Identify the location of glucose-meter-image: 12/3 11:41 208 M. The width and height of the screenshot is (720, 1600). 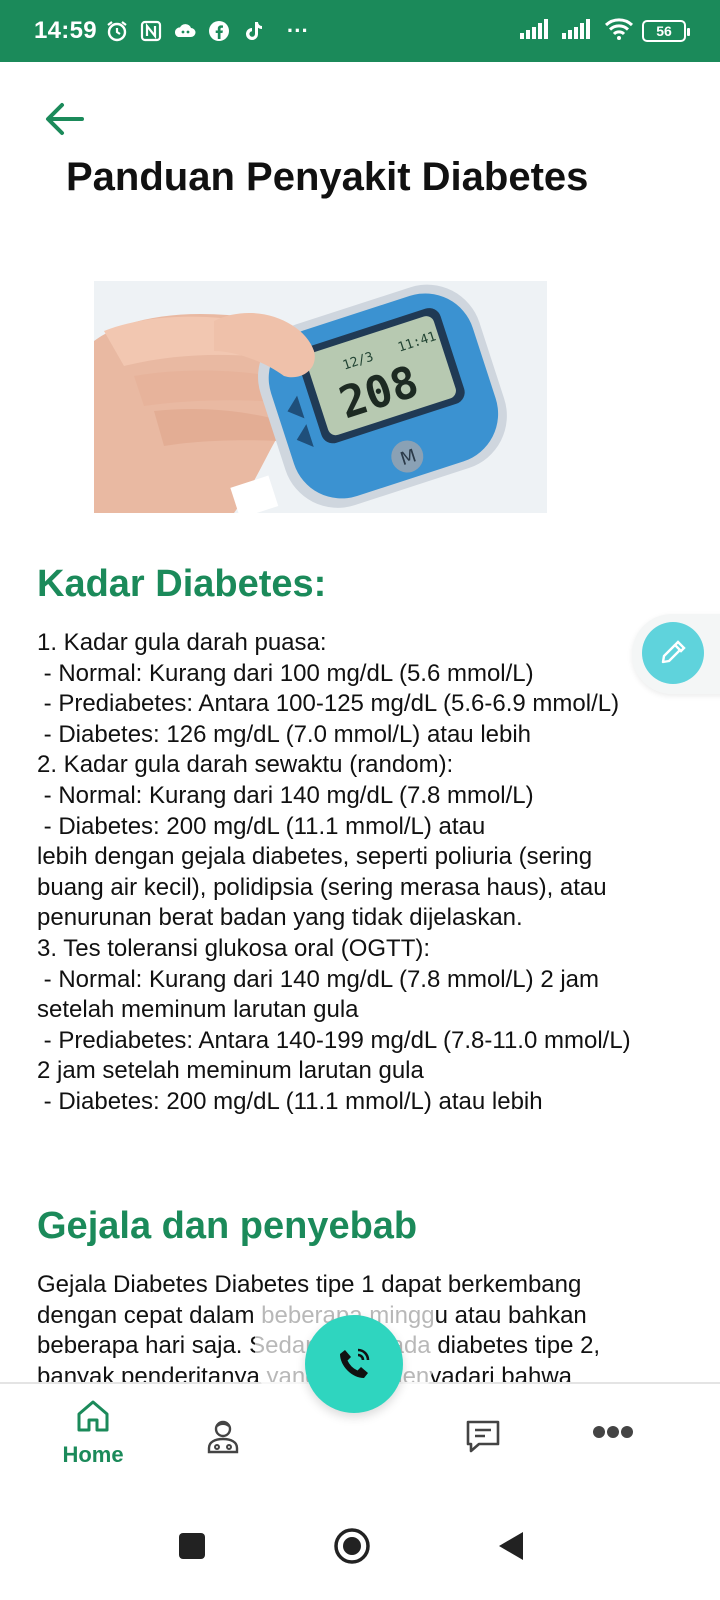
(320, 397).